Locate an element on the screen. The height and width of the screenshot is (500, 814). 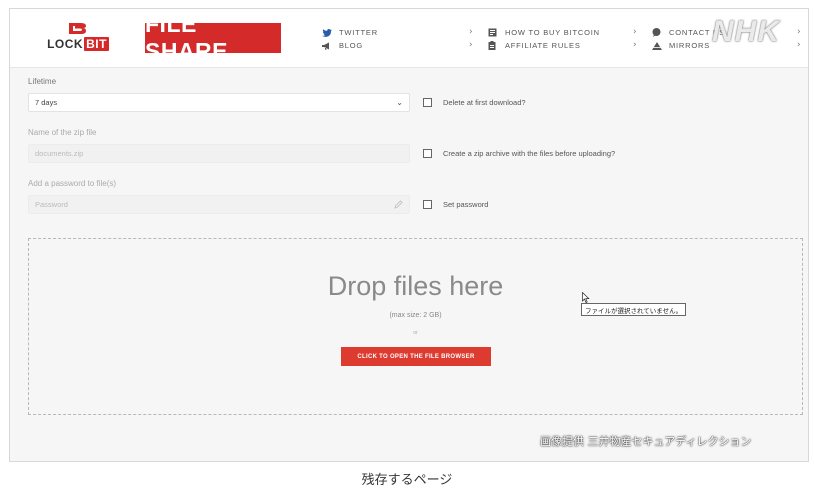
delete-first-download-checkbox is located at coordinates (427, 102).